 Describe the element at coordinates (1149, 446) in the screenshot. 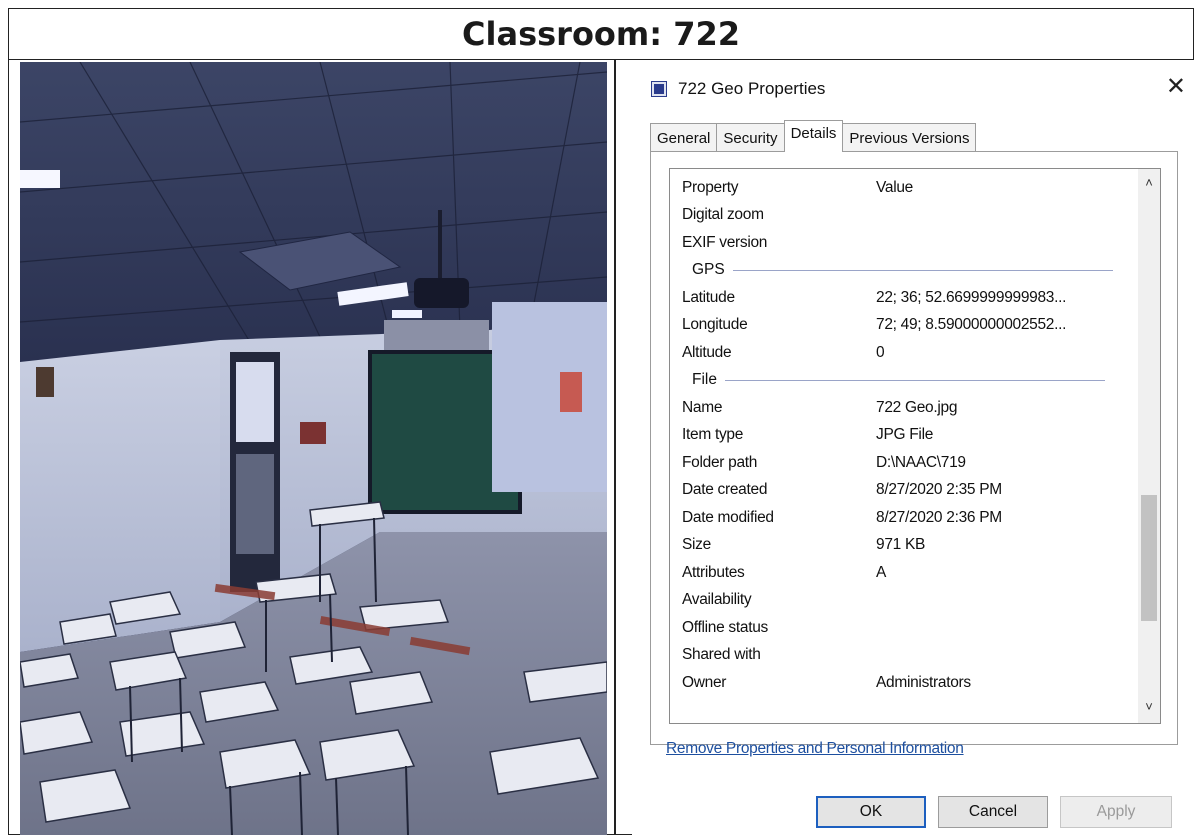

I see `vertical-scrollbar: ˄ ˅` at that location.